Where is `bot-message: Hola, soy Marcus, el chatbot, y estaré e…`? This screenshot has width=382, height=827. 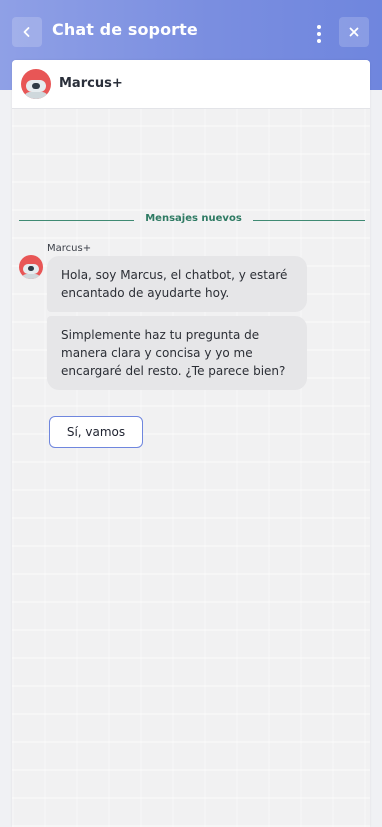 bot-message: Hola, soy Marcus, el chatbot, y estaré e… is located at coordinates (177, 284).